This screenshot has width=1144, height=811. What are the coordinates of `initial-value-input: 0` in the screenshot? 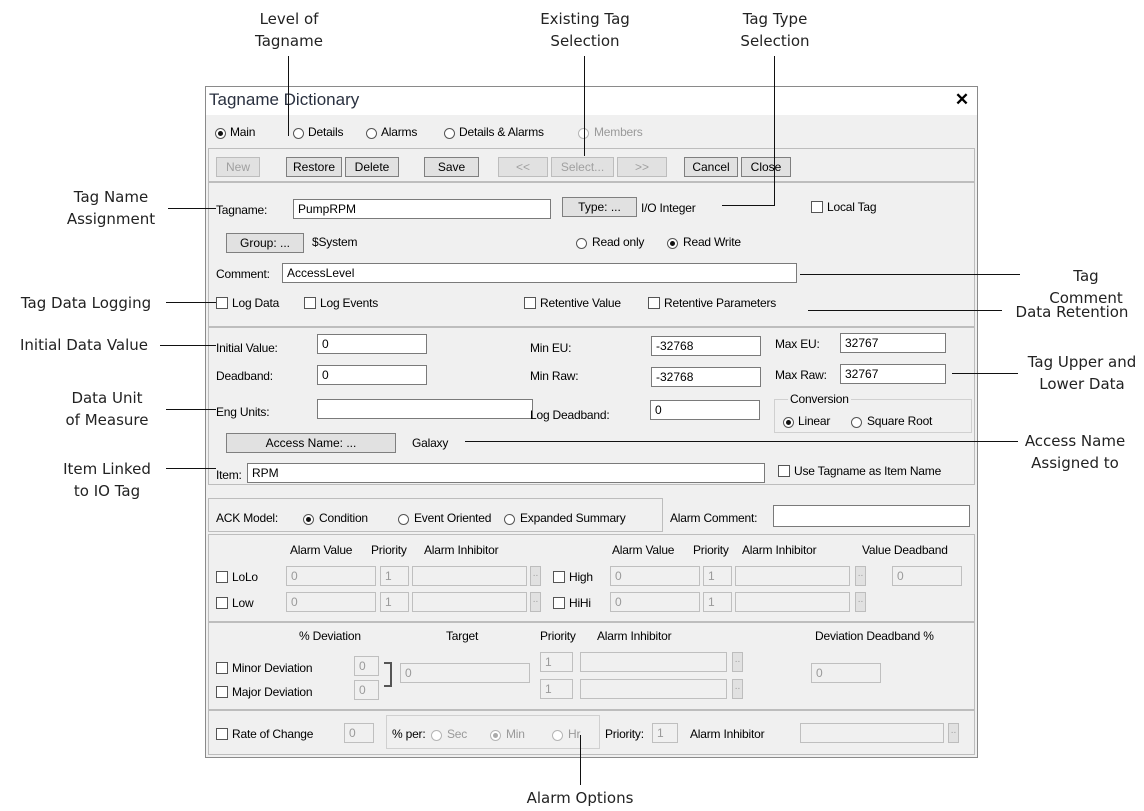 It's located at (372, 344).